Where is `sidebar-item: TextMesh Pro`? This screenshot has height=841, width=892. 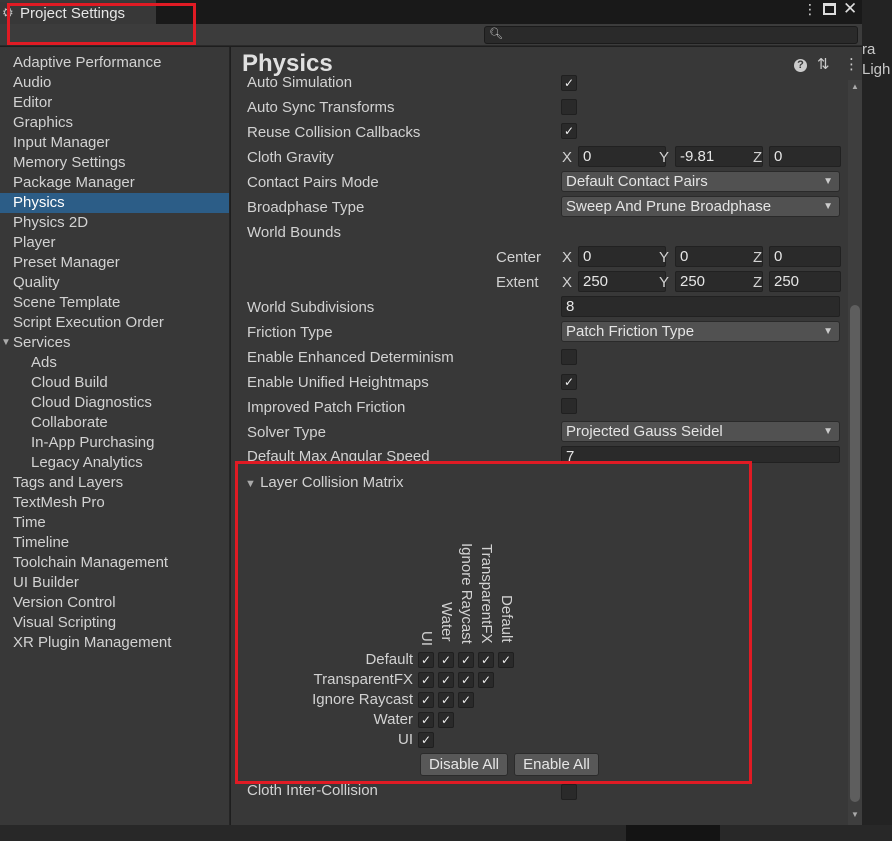
sidebar-item: TextMesh Pro is located at coordinates (114, 503).